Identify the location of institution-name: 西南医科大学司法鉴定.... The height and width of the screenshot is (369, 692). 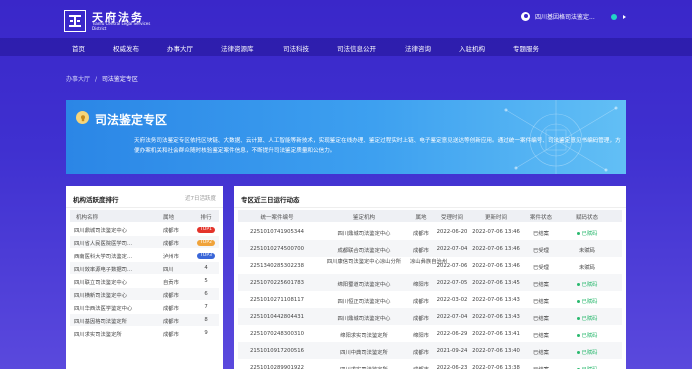
(115, 256).